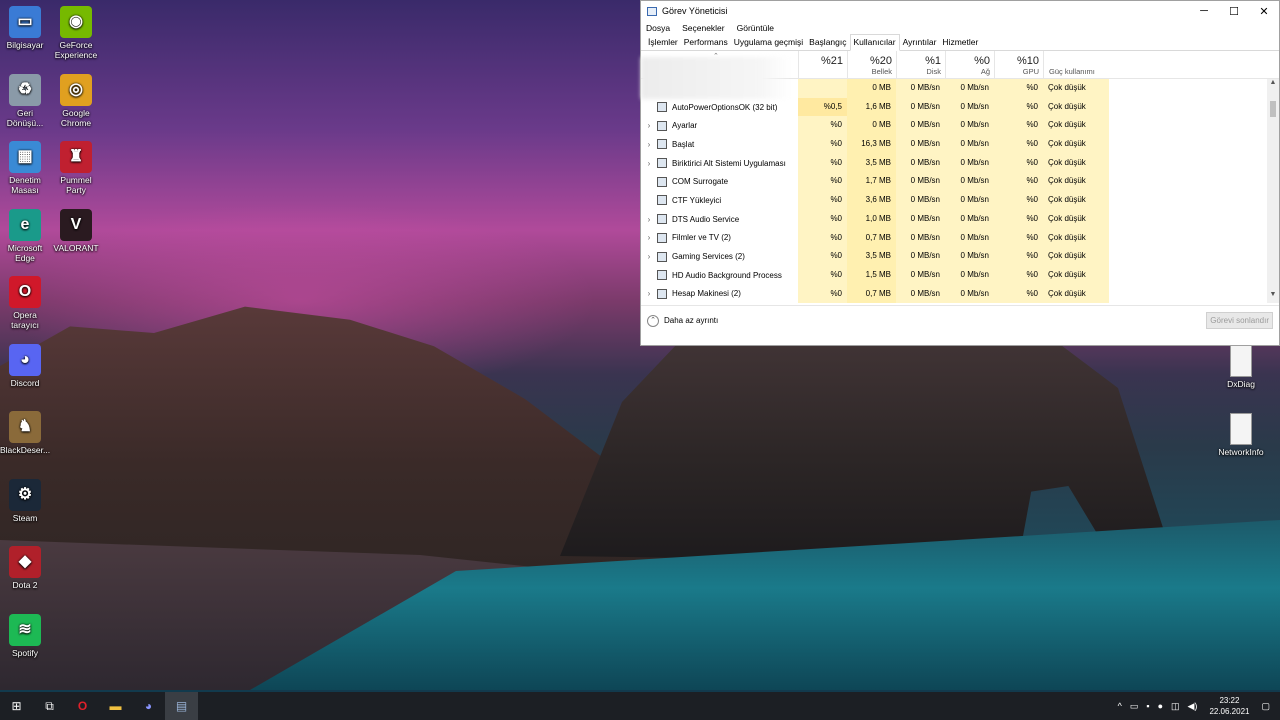  What do you see at coordinates (76, 100) in the screenshot?
I see `desktop-icon-google-chrome: ◎ Google Chrome` at bounding box center [76, 100].